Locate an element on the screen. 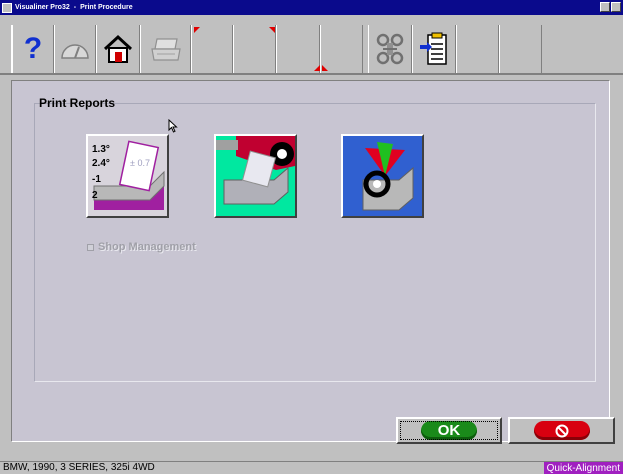 The width and height of the screenshot is (623, 474). vehicle-report-icon is located at coordinates (255, 176).